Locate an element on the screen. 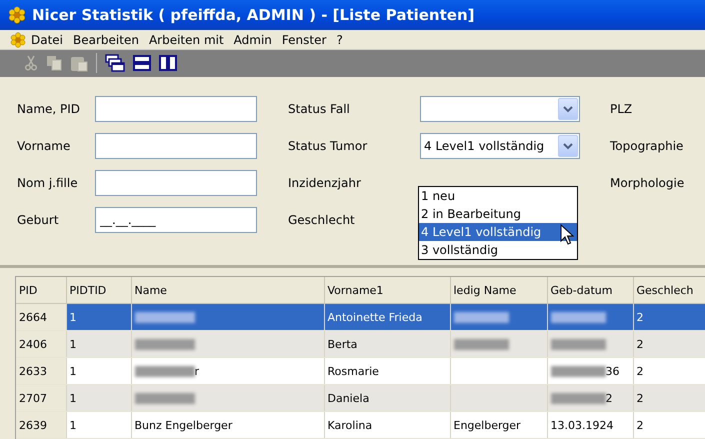 Image resolution: width=705 pixels, height=439 pixels. field-label: Name, PID is located at coordinates (49, 109).